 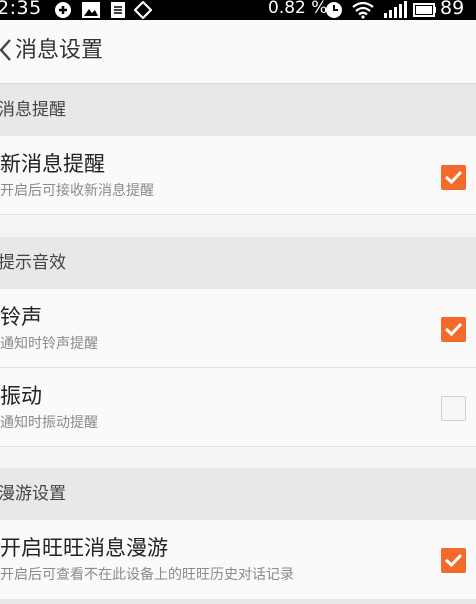 What do you see at coordinates (21, 9) in the screenshot?
I see `status-time: 2:35` at bounding box center [21, 9].